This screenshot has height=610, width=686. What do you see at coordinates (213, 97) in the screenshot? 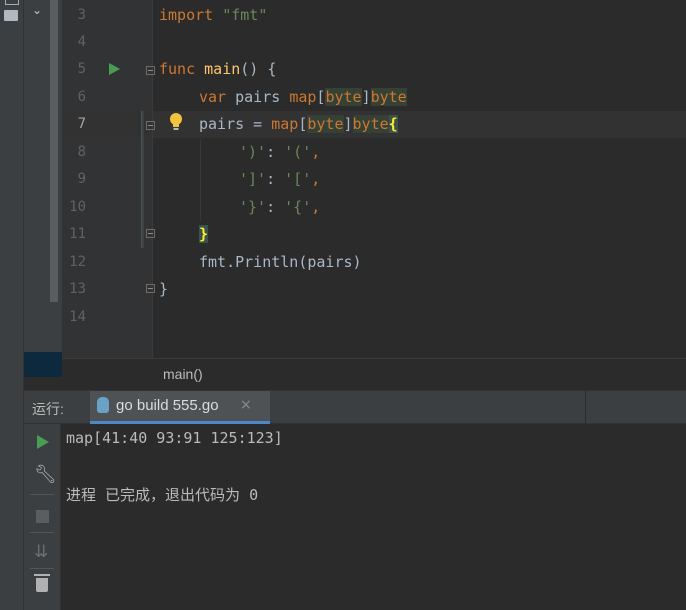
I see `keyword: var` at bounding box center [213, 97].